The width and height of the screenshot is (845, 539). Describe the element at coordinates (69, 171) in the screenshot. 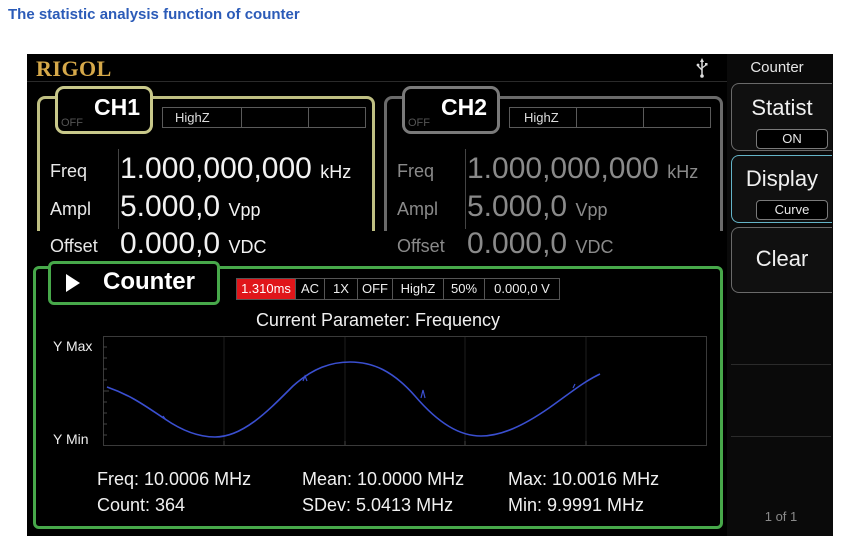

I see `channel-1-freq-label: Freq` at that location.